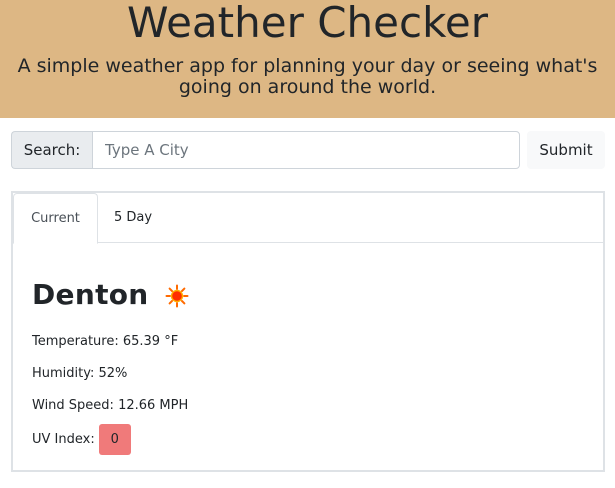 The height and width of the screenshot is (488, 615). What do you see at coordinates (307, 23) in the screenshot?
I see `page-title: Weather Checker` at bounding box center [307, 23].